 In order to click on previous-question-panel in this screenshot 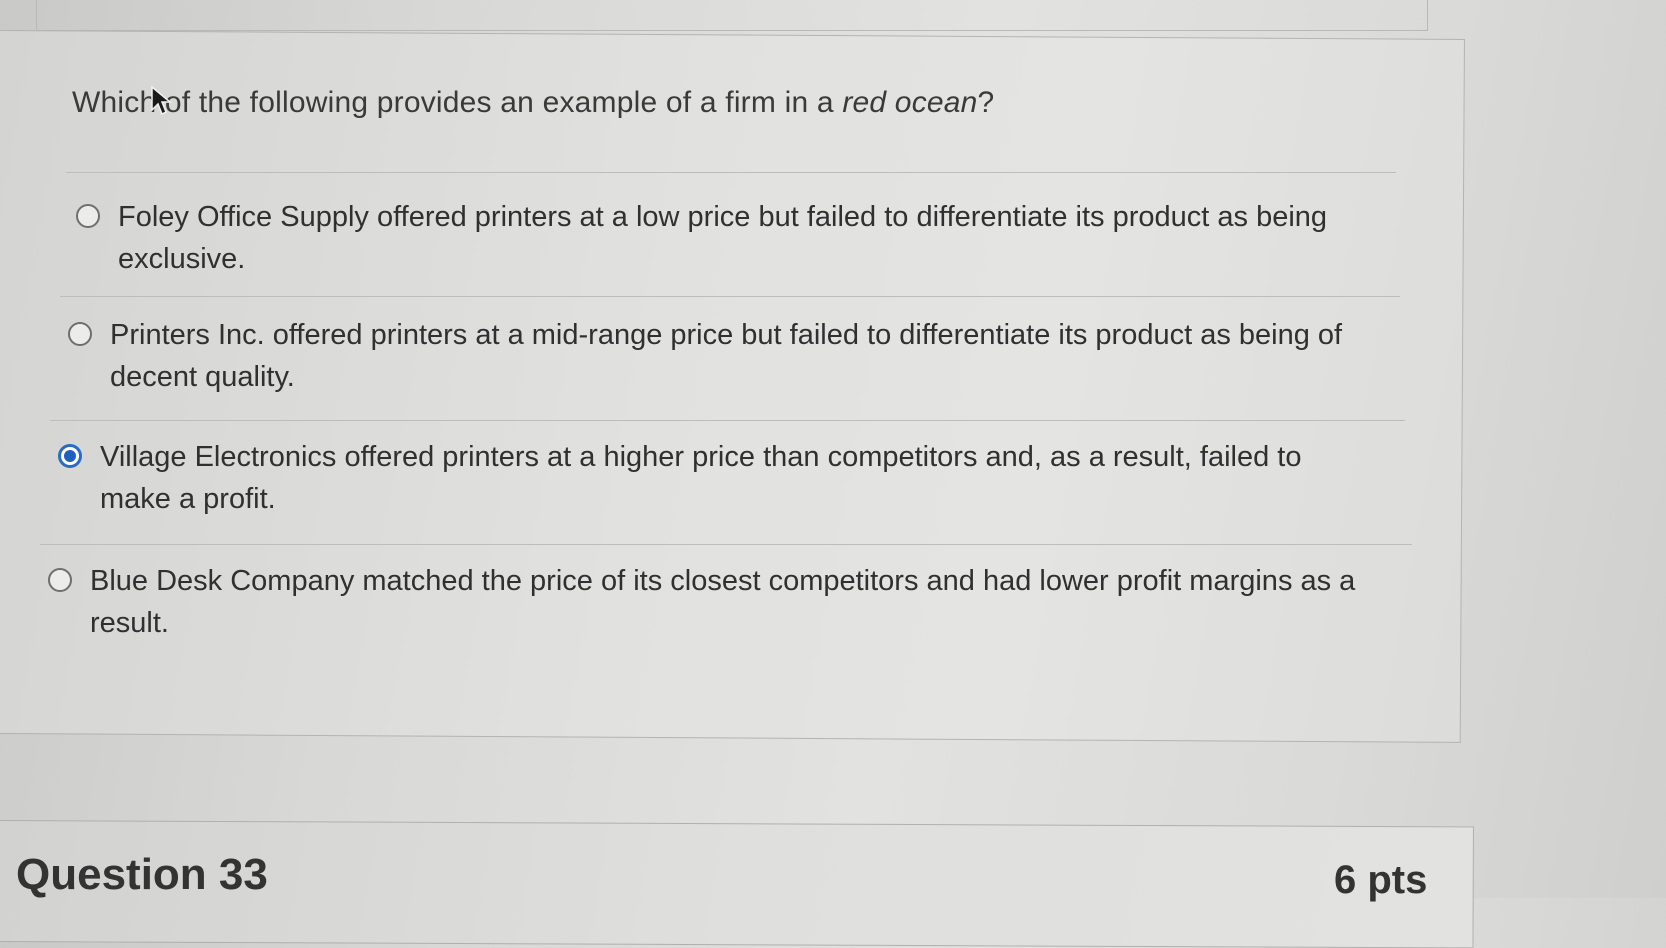, I will do `click(732, 15)`.